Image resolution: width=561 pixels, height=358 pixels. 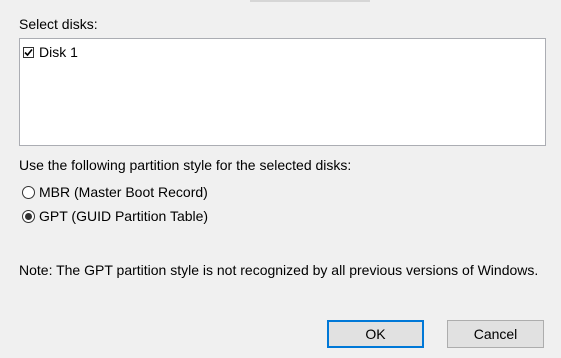 What do you see at coordinates (58, 52) in the screenshot?
I see `disk-1-label: Disk 1` at bounding box center [58, 52].